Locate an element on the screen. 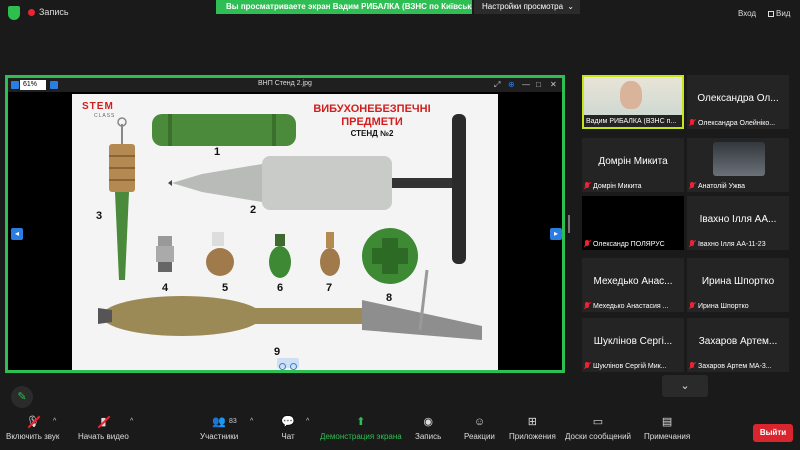 The height and width of the screenshot is (450, 800). audio-options-caret-icon: ^ is located at coordinates (54, 421).